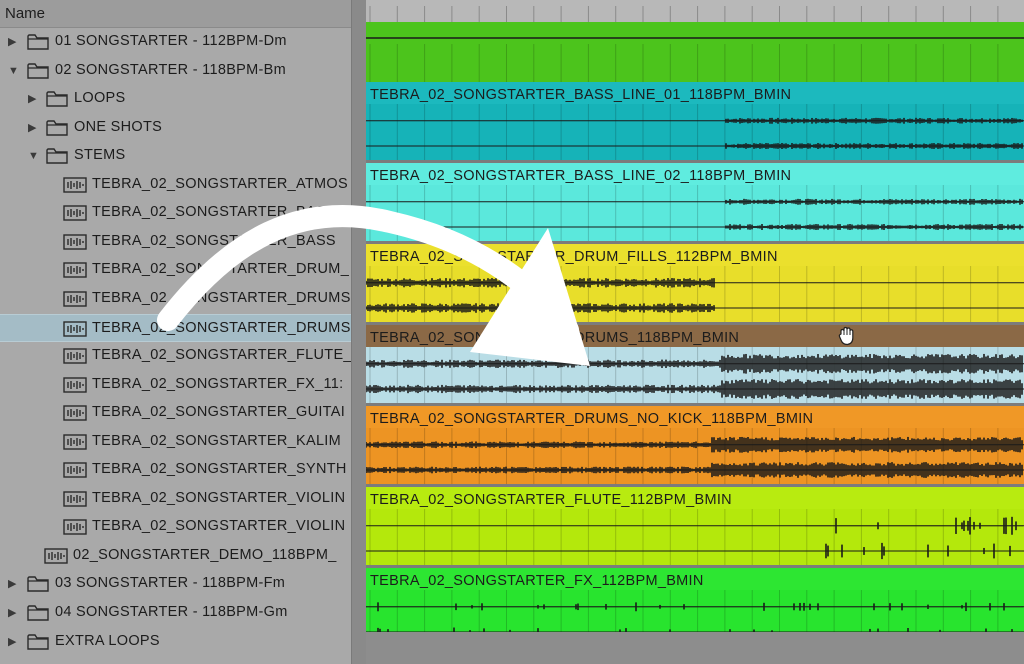 The width and height of the screenshot is (1024, 664). What do you see at coordinates (217, 440) in the screenshot?
I see `browser-item-label: TEBRA_02_SONGSTARTER_KALIM` at bounding box center [217, 440].